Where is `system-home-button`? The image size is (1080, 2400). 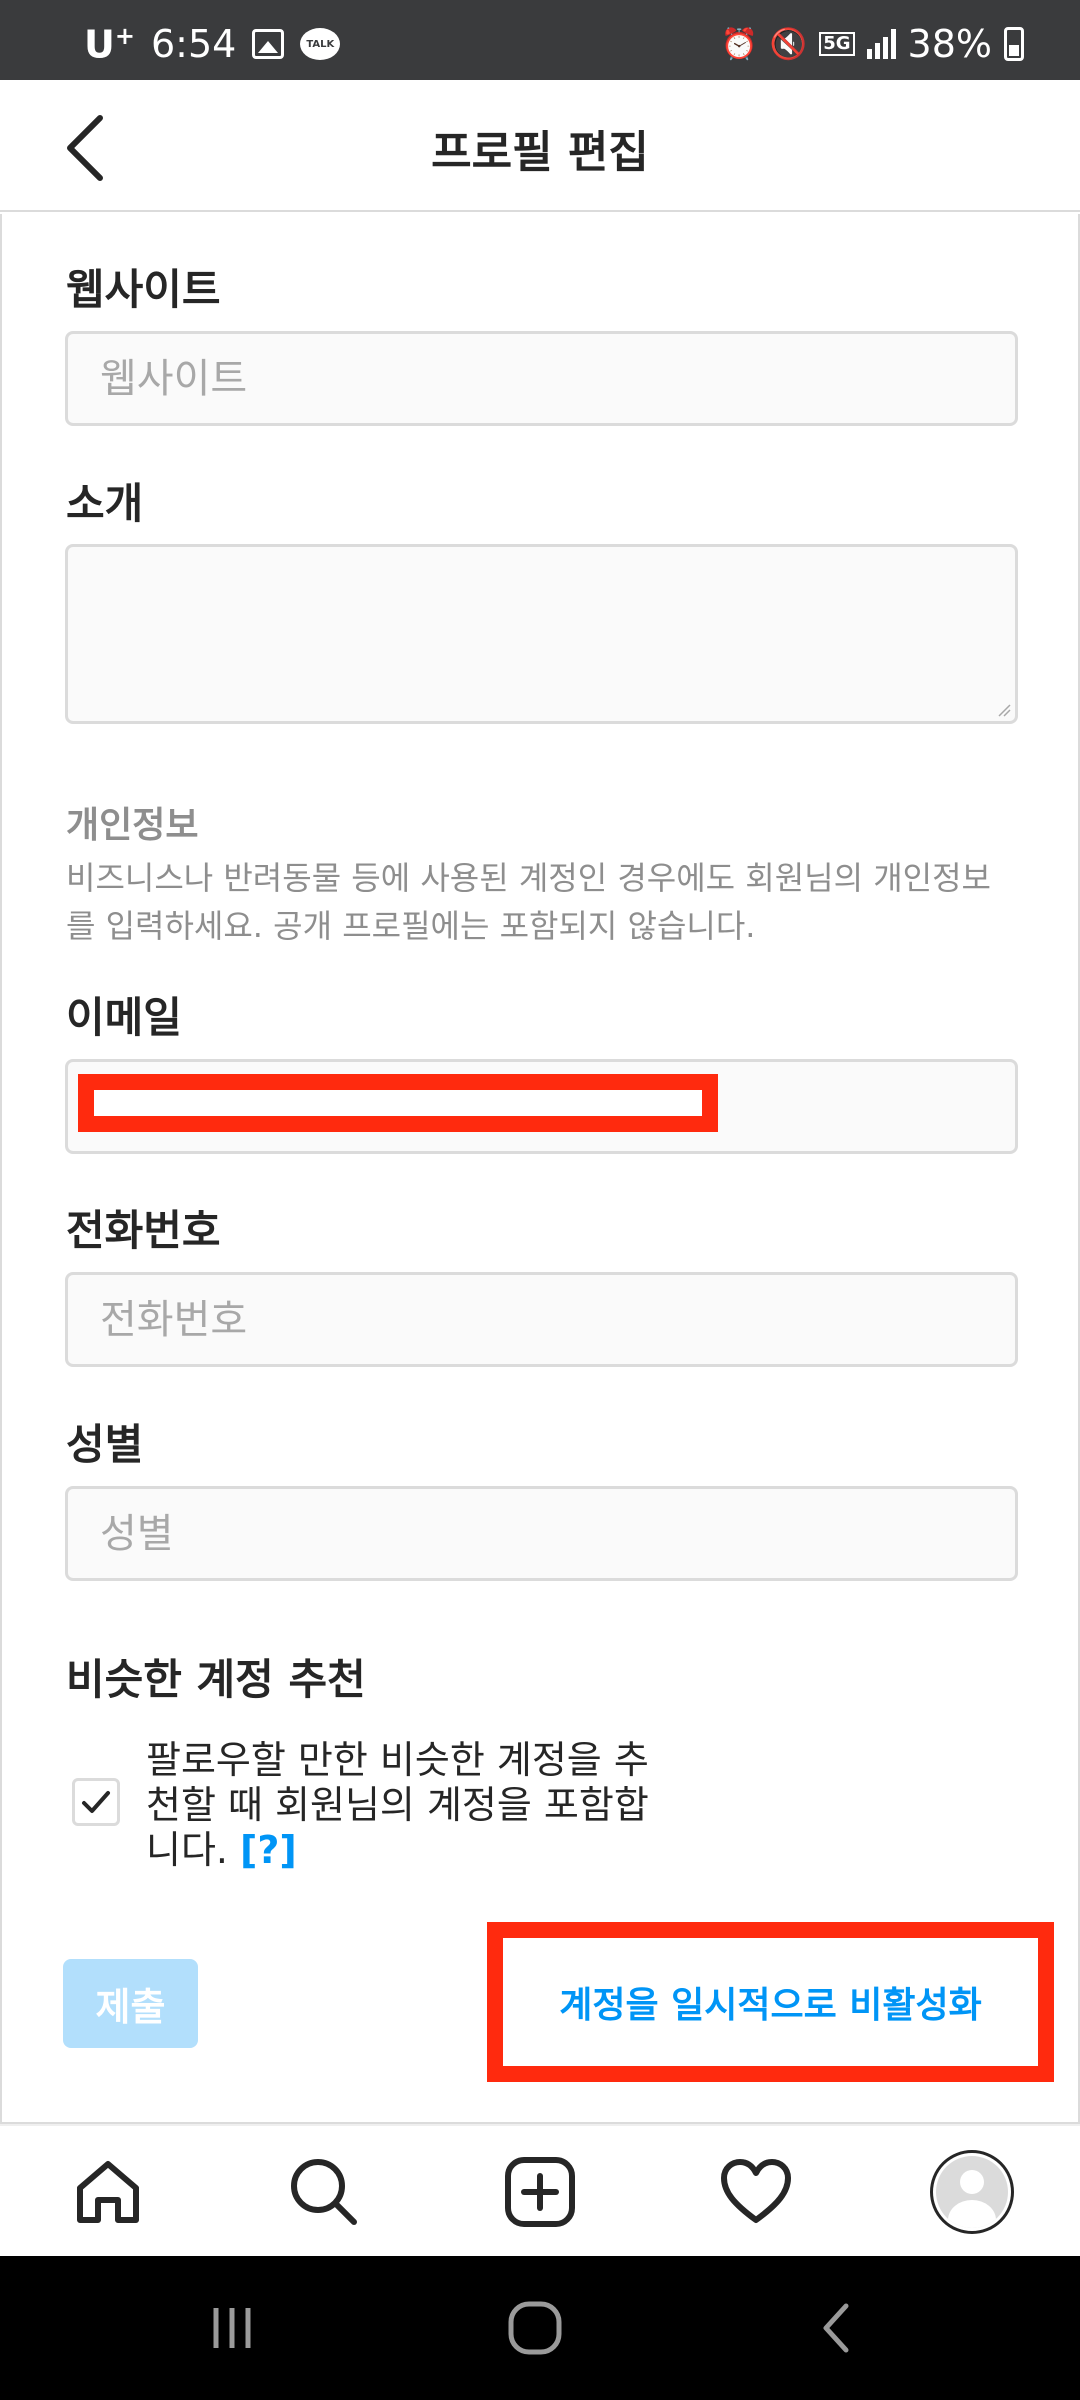
system-home-button is located at coordinates (535, 2328).